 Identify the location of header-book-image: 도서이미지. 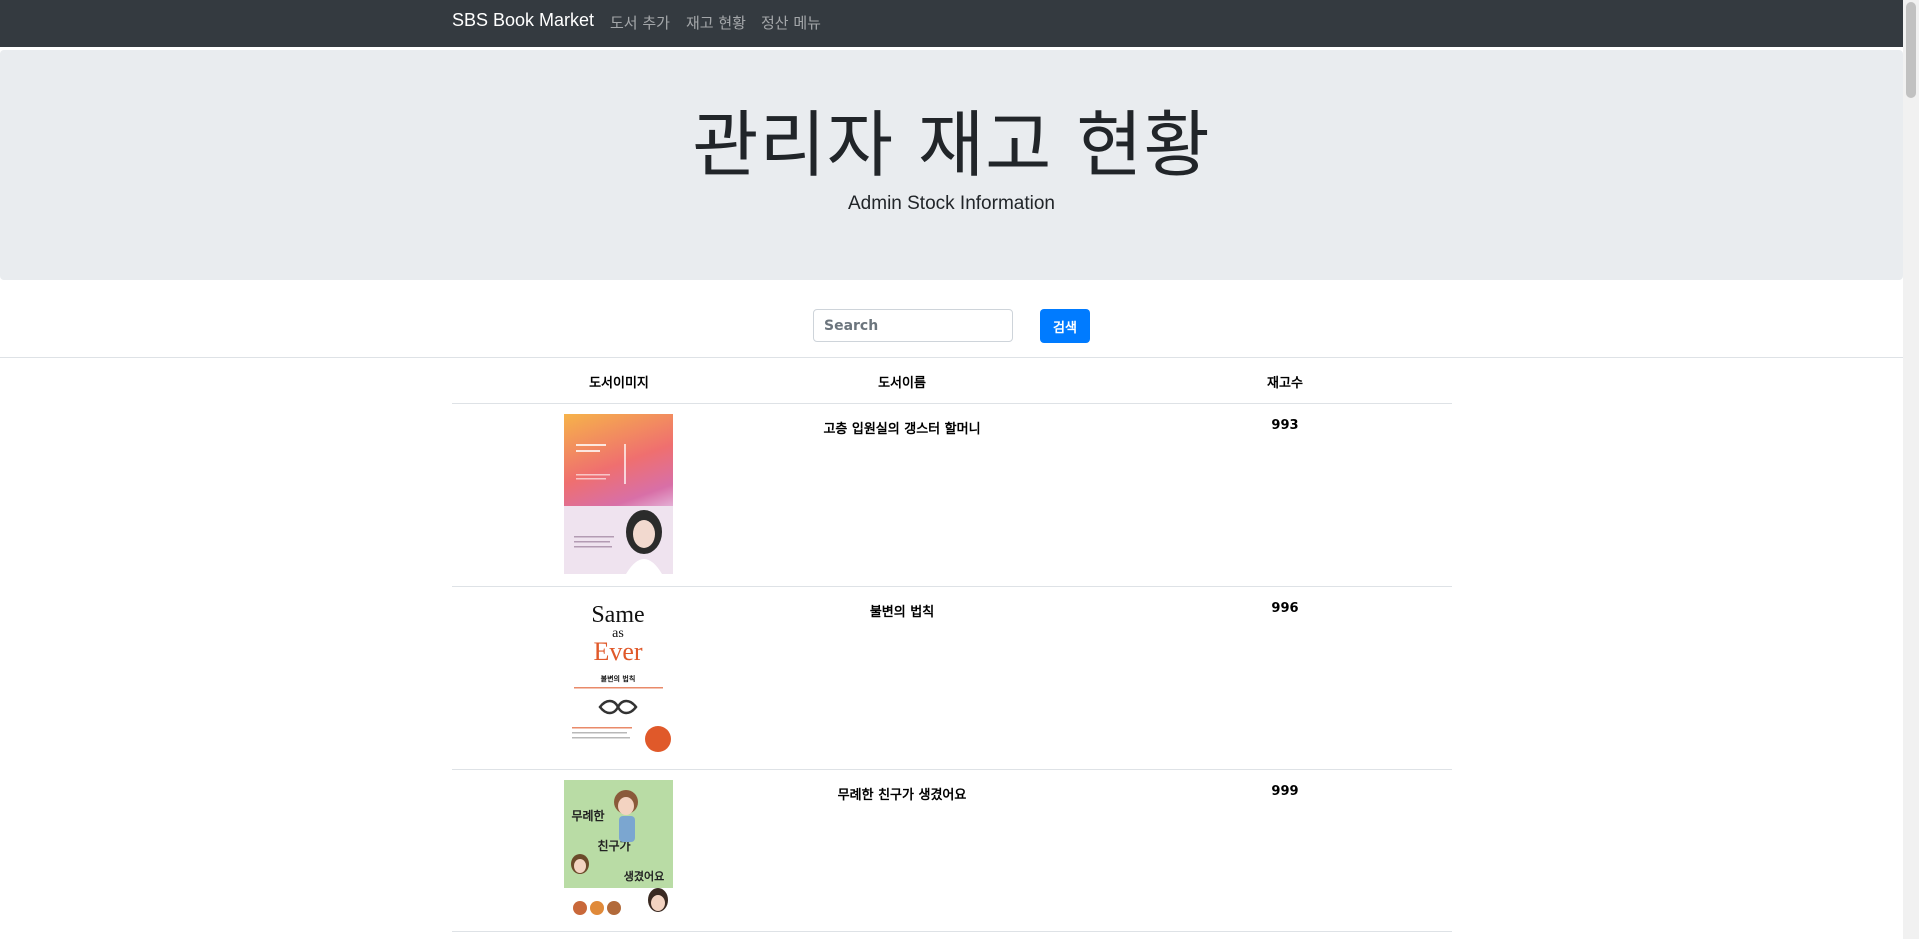
(619, 383).